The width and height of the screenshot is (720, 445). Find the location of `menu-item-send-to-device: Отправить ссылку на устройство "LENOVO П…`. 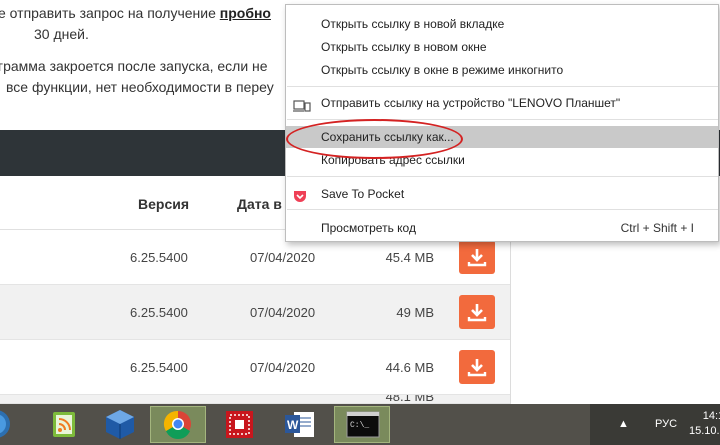

menu-item-send-to-device: Отправить ссылку на устройство "LENOVO П… is located at coordinates (502, 103).